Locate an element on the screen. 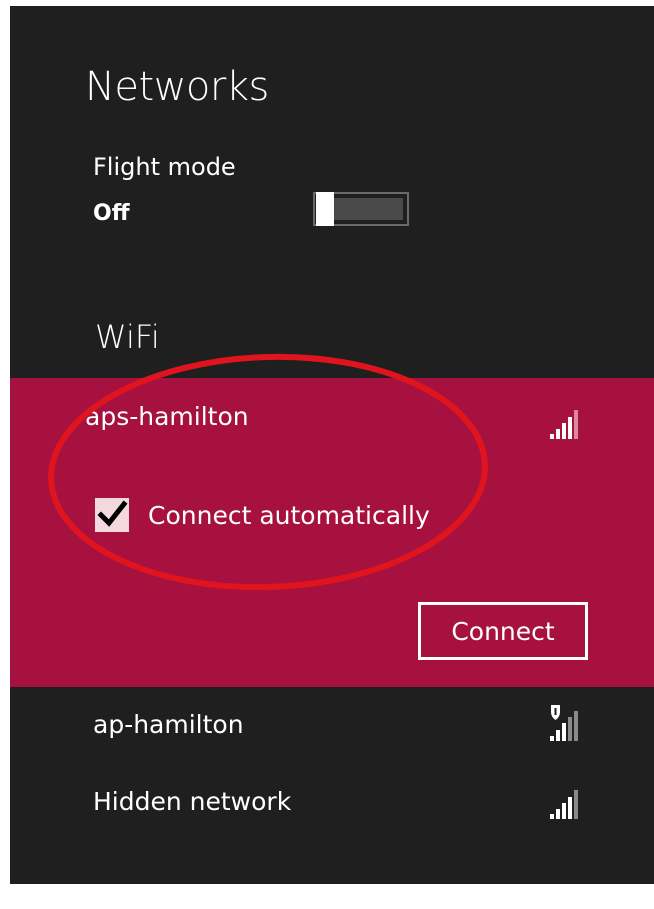 Image resolution: width=654 pixels, height=909 pixels. toggle-thumb is located at coordinates (325, 209).